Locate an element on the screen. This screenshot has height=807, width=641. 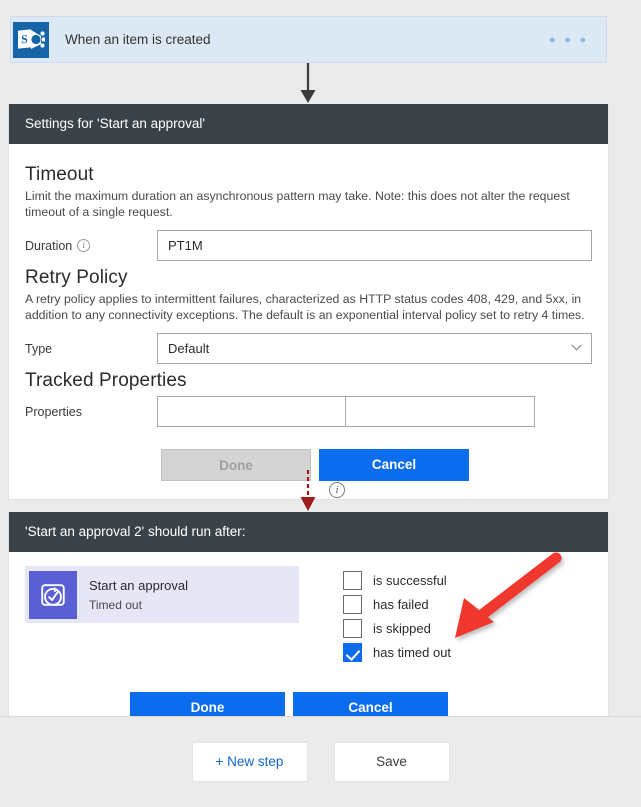
new-step-button: + New step is located at coordinates (249, 762).